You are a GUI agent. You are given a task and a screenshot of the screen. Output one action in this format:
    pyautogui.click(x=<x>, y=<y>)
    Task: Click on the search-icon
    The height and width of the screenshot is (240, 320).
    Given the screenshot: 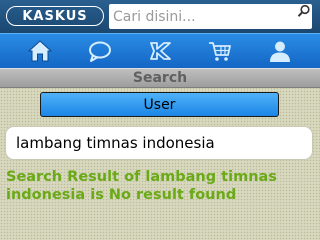 What is the action you would take?
    pyautogui.click(x=304, y=11)
    